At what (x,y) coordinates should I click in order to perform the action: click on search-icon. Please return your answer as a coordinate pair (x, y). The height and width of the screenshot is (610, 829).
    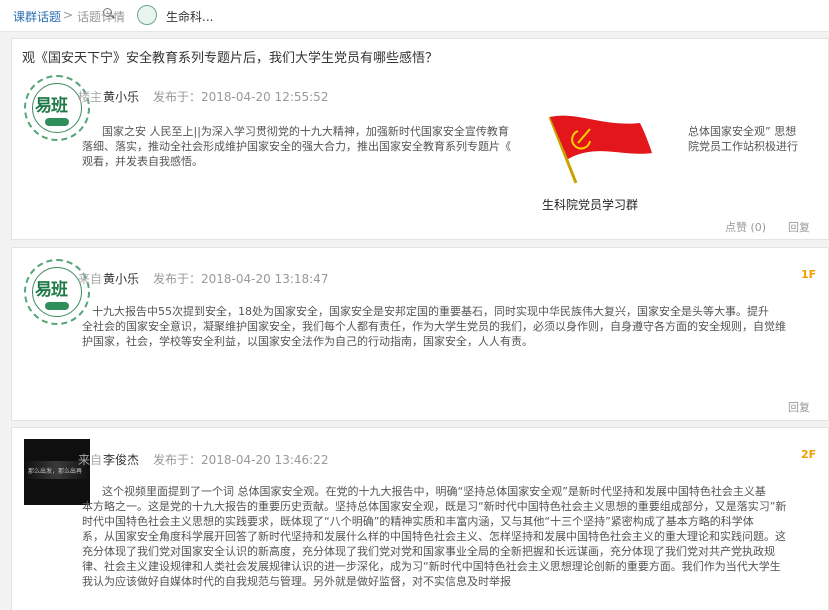
    Looking at the image, I should click on (107, 12).